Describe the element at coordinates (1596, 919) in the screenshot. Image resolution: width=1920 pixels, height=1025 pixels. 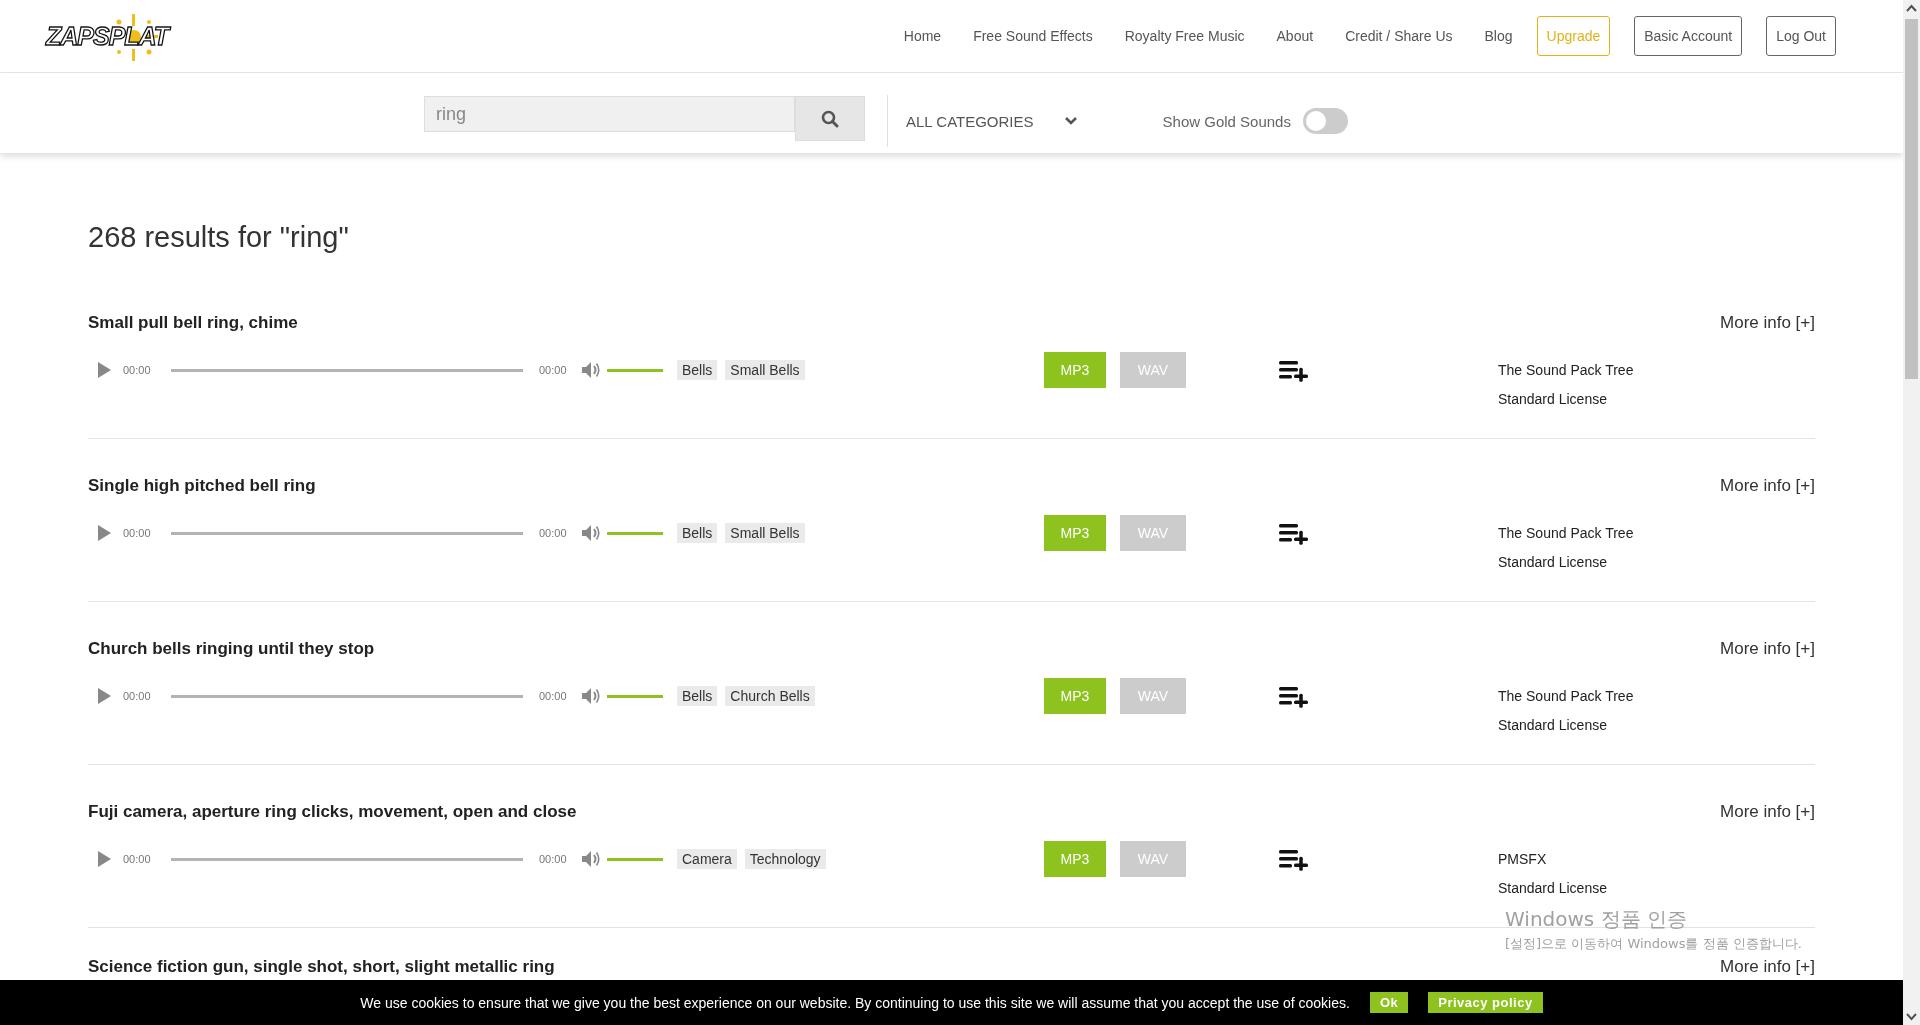
I see `activation-title: Windows 정품 인증` at that location.